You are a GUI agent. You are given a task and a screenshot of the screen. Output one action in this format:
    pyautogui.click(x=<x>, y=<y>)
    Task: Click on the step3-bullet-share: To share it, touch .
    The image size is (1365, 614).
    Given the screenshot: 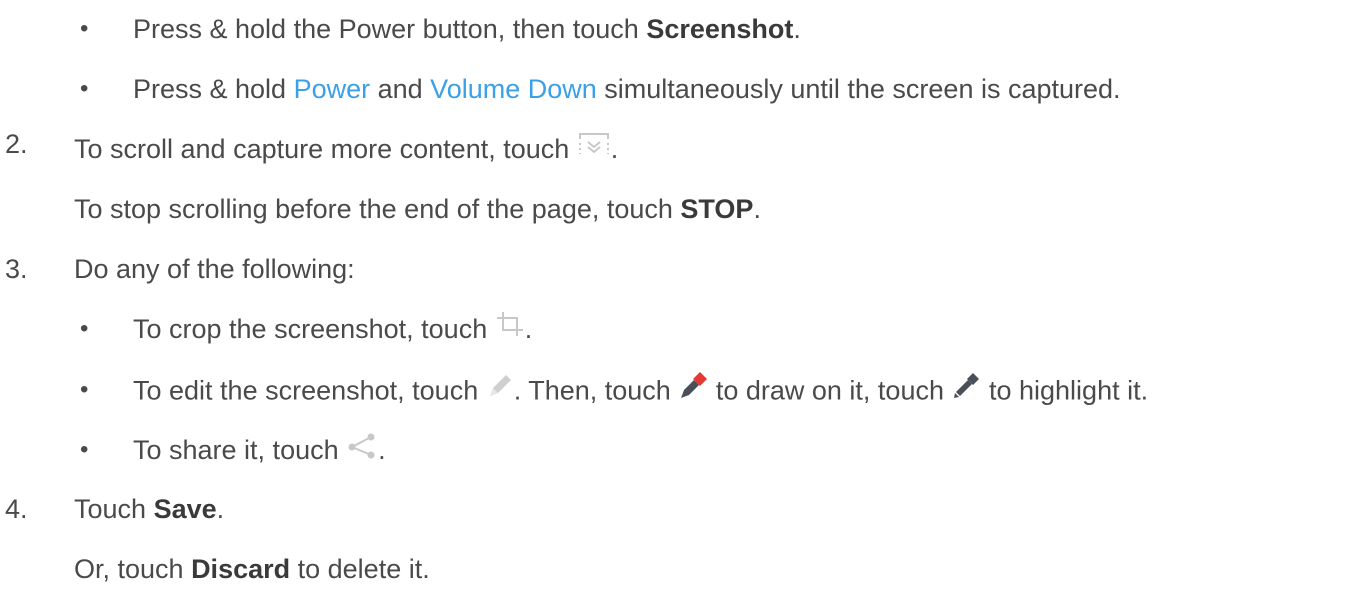 What is the action you would take?
    pyautogui.click(x=259, y=450)
    